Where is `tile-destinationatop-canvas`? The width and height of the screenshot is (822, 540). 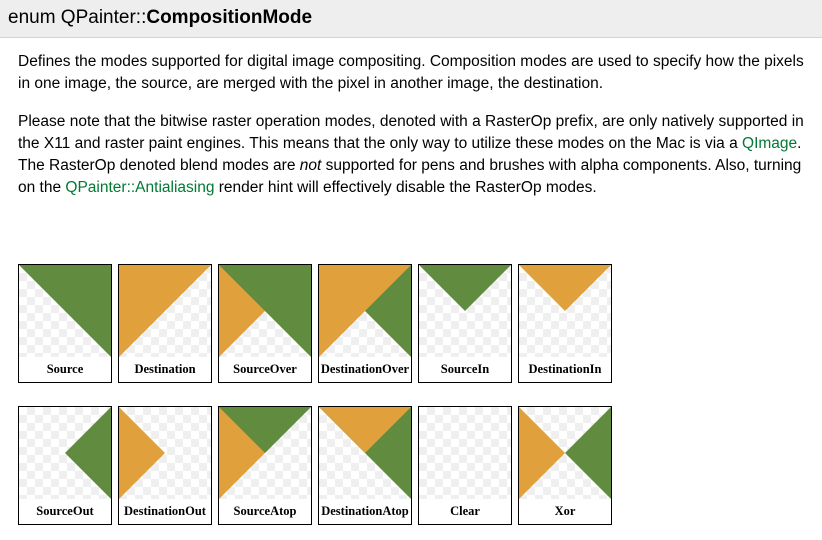
tile-destinationatop-canvas is located at coordinates (365, 453).